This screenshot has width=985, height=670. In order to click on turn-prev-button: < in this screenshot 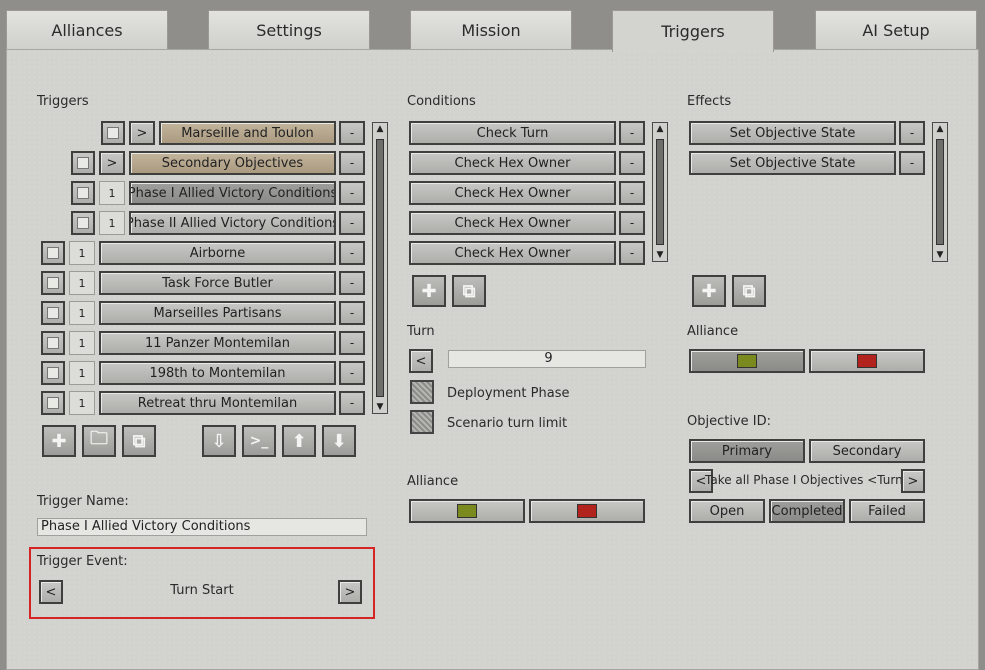, I will do `click(421, 361)`.